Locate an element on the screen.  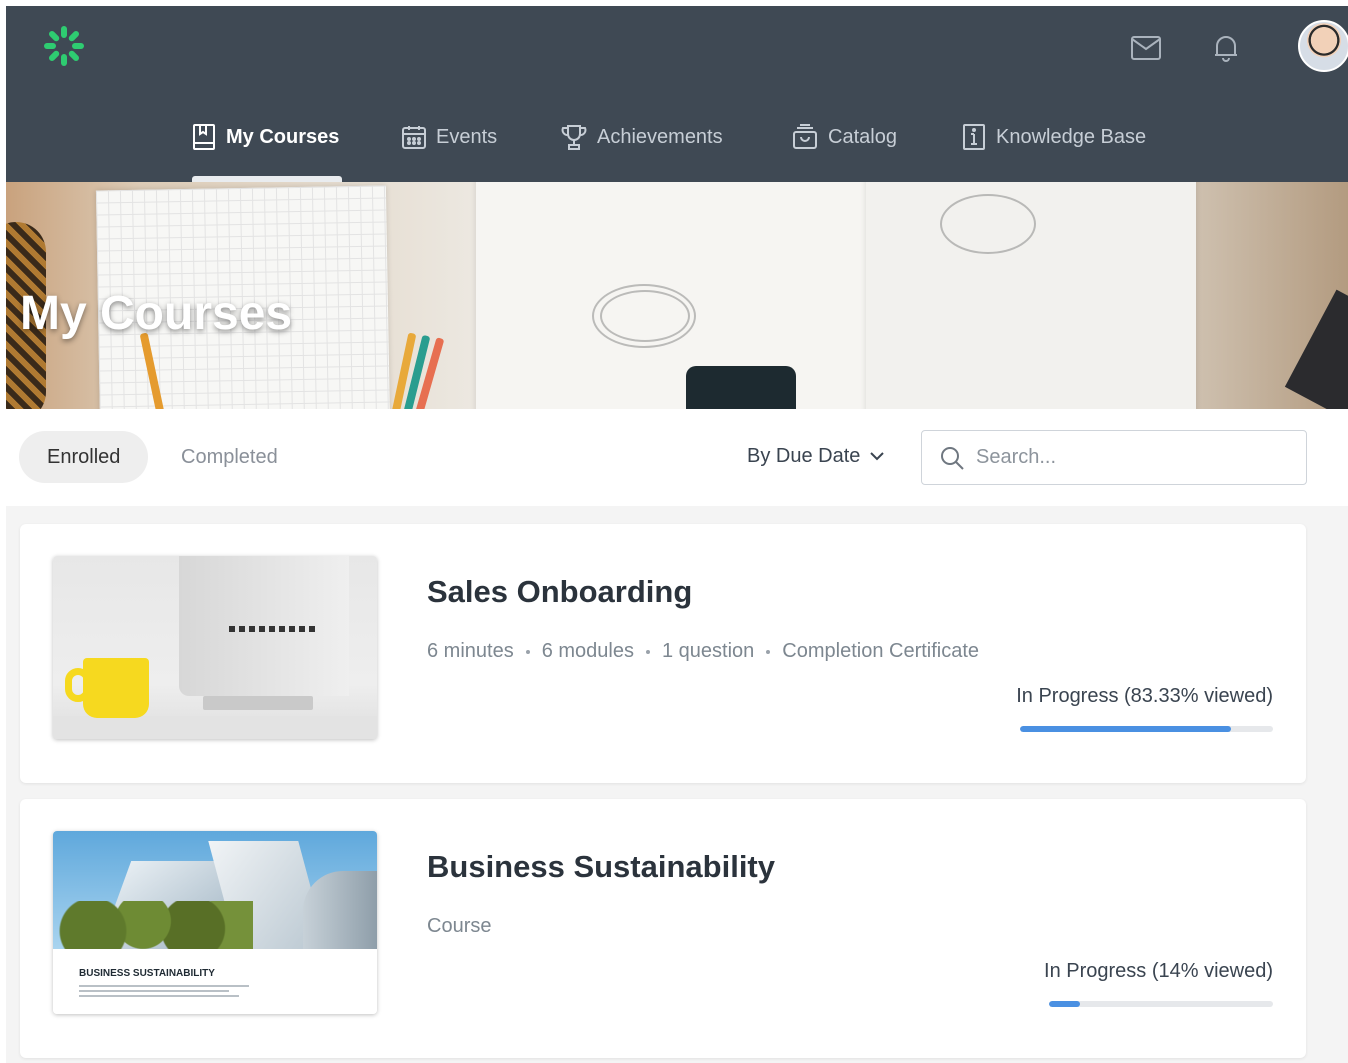
meta-duration: 6 minutes is located at coordinates (470, 651).